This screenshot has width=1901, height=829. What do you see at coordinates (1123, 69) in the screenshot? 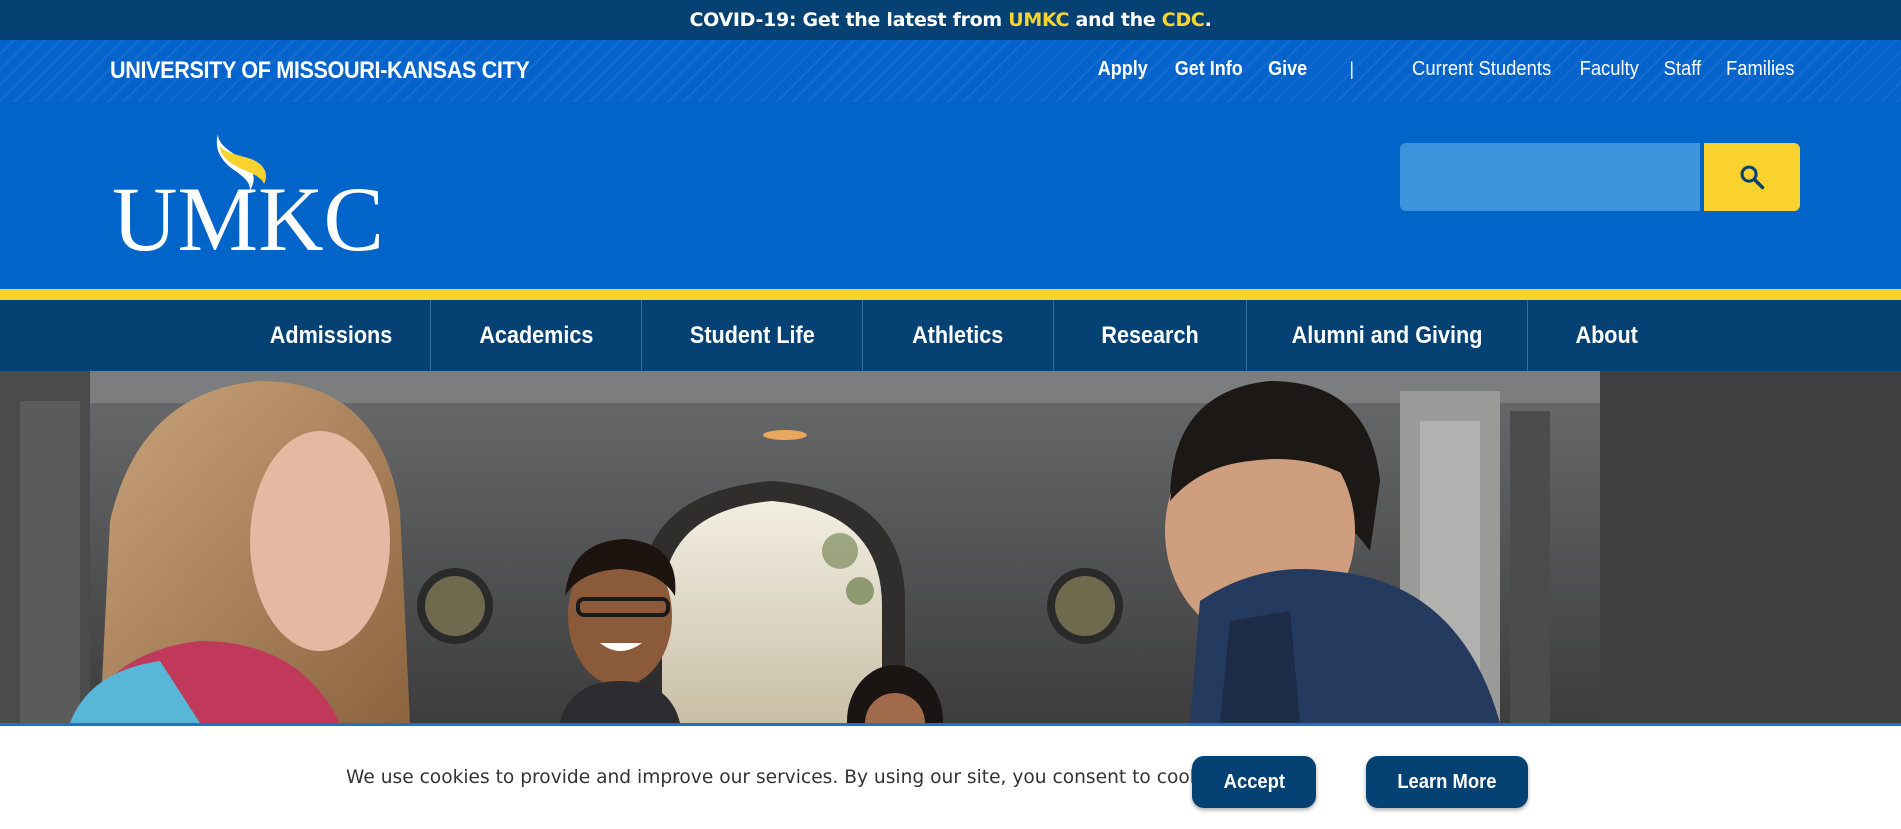
I see `apply-link: Apply` at bounding box center [1123, 69].